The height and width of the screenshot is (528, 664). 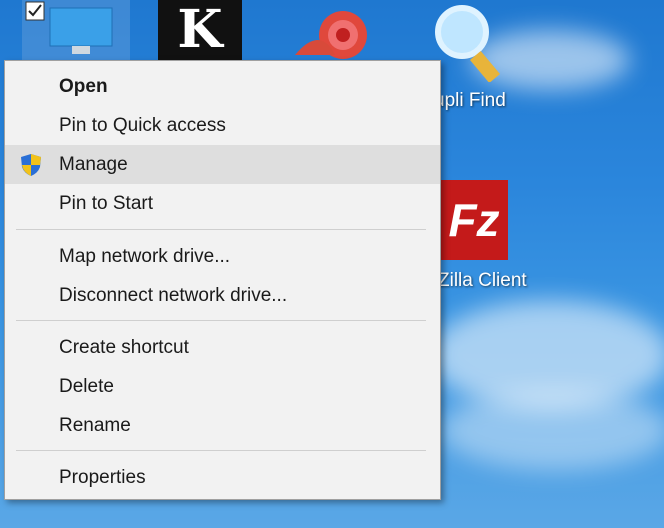 I want to click on k-letter: K, so click(x=200, y=30).